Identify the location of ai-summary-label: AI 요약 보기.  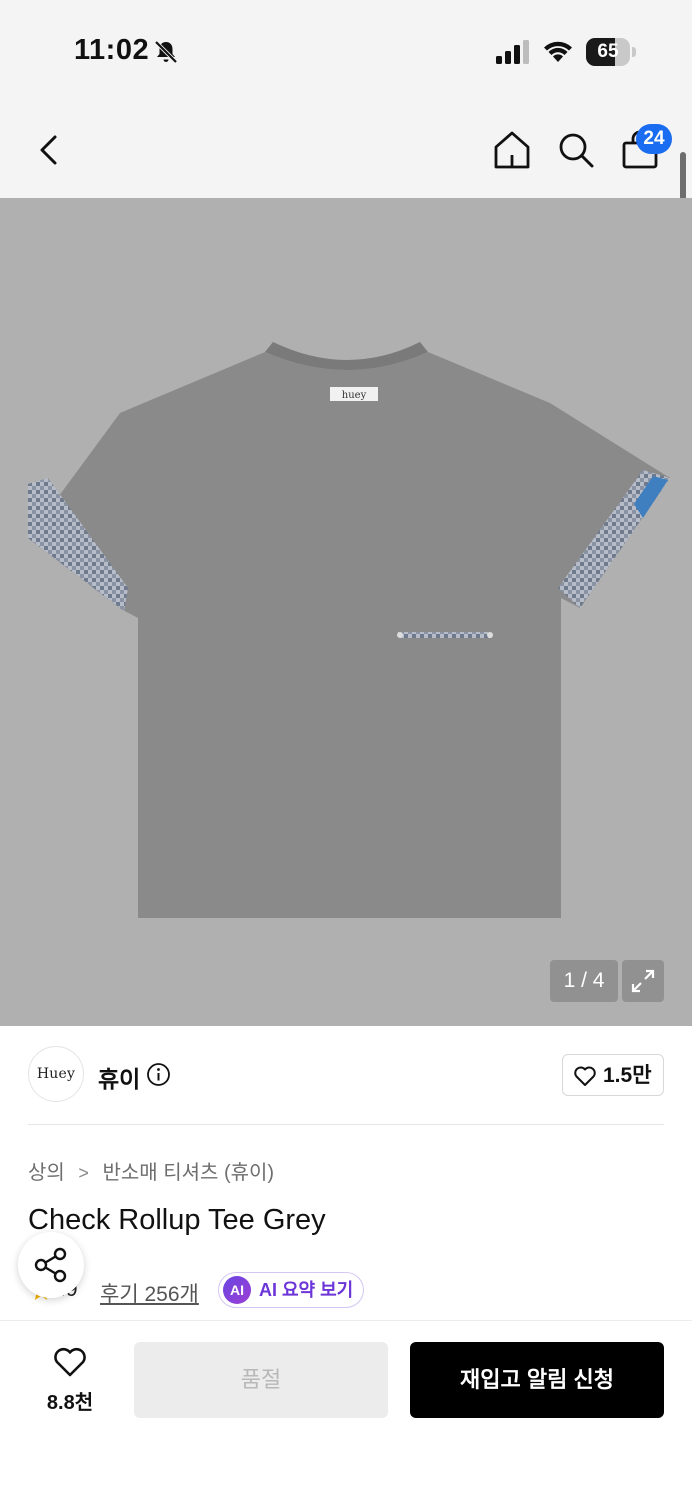
(306, 1290).